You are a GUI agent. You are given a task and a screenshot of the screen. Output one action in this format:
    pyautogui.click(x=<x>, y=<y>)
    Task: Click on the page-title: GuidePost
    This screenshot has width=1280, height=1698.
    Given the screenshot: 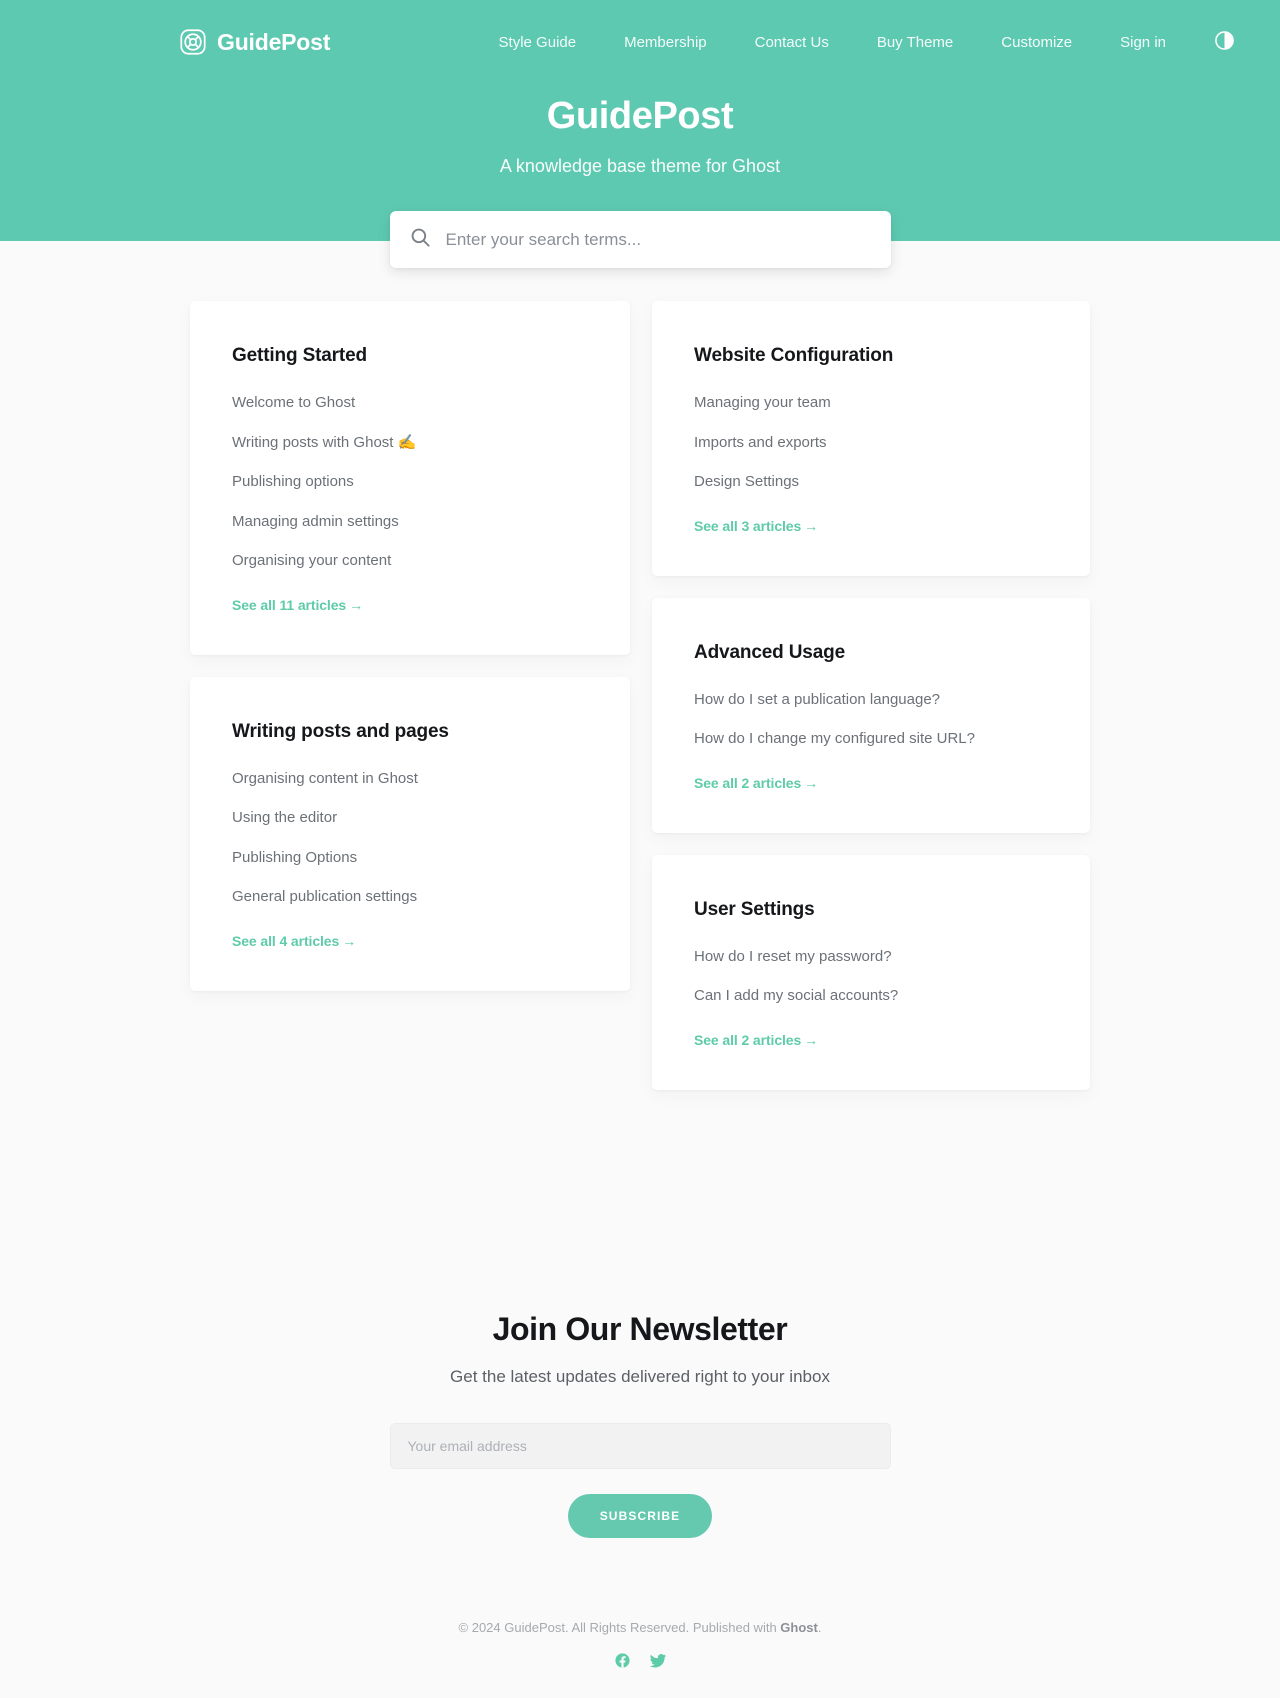 What is the action you would take?
    pyautogui.click(x=640, y=116)
    